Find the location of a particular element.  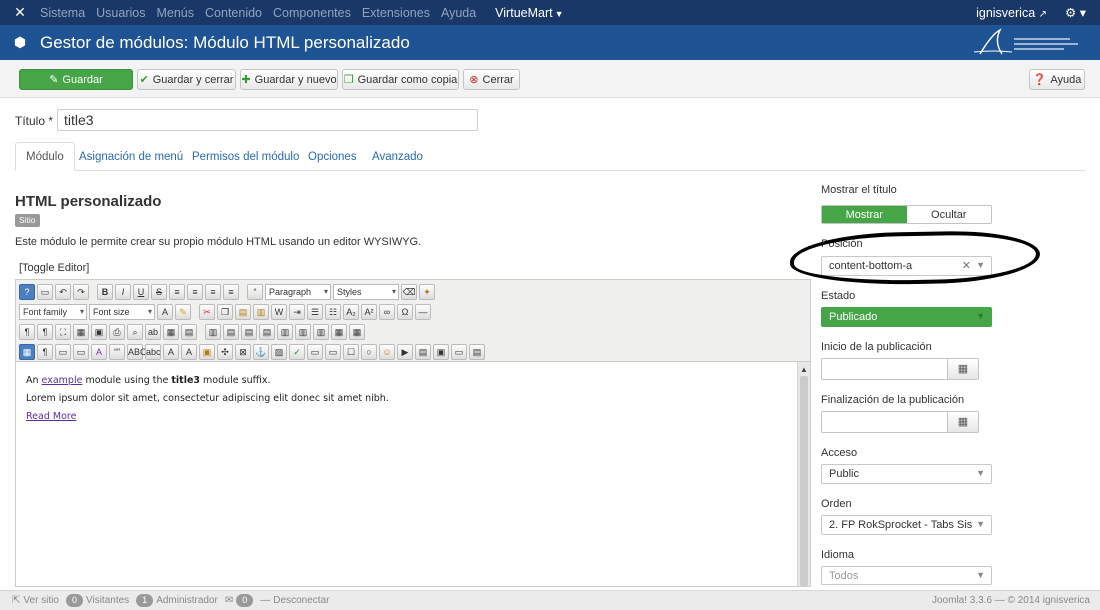

save-new-button: ✚ Guardar y nuevo is located at coordinates (289, 79).